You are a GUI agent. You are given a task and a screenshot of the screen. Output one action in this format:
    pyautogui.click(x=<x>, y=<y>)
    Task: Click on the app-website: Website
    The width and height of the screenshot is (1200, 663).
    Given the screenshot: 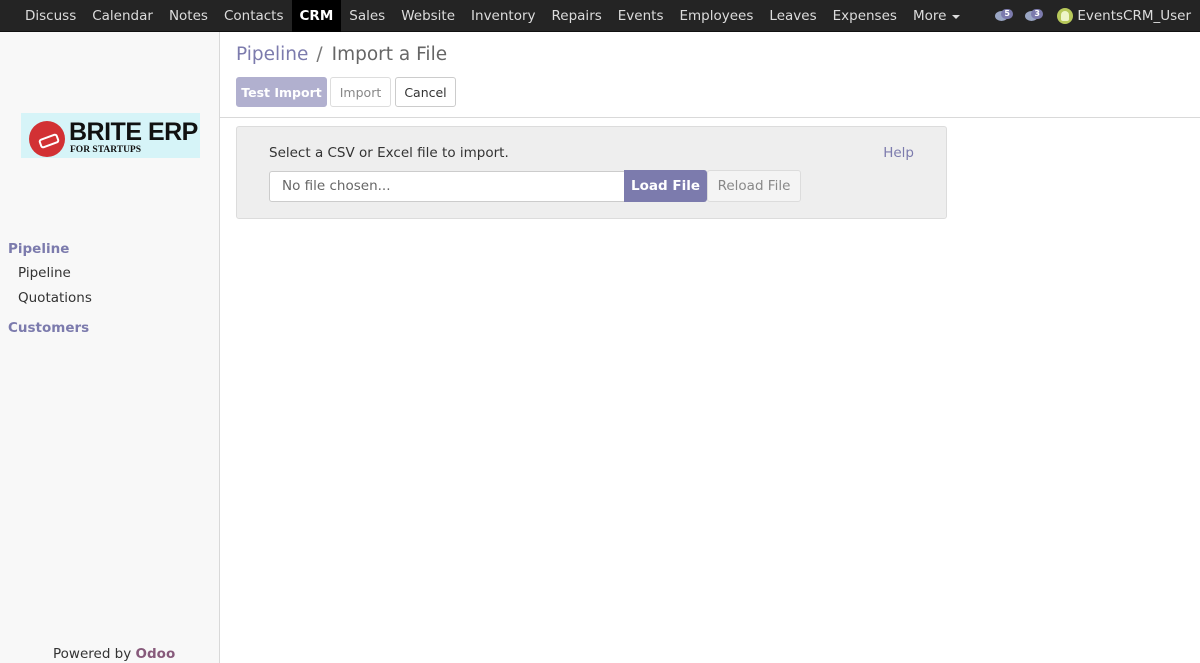 What is the action you would take?
    pyautogui.click(x=428, y=16)
    